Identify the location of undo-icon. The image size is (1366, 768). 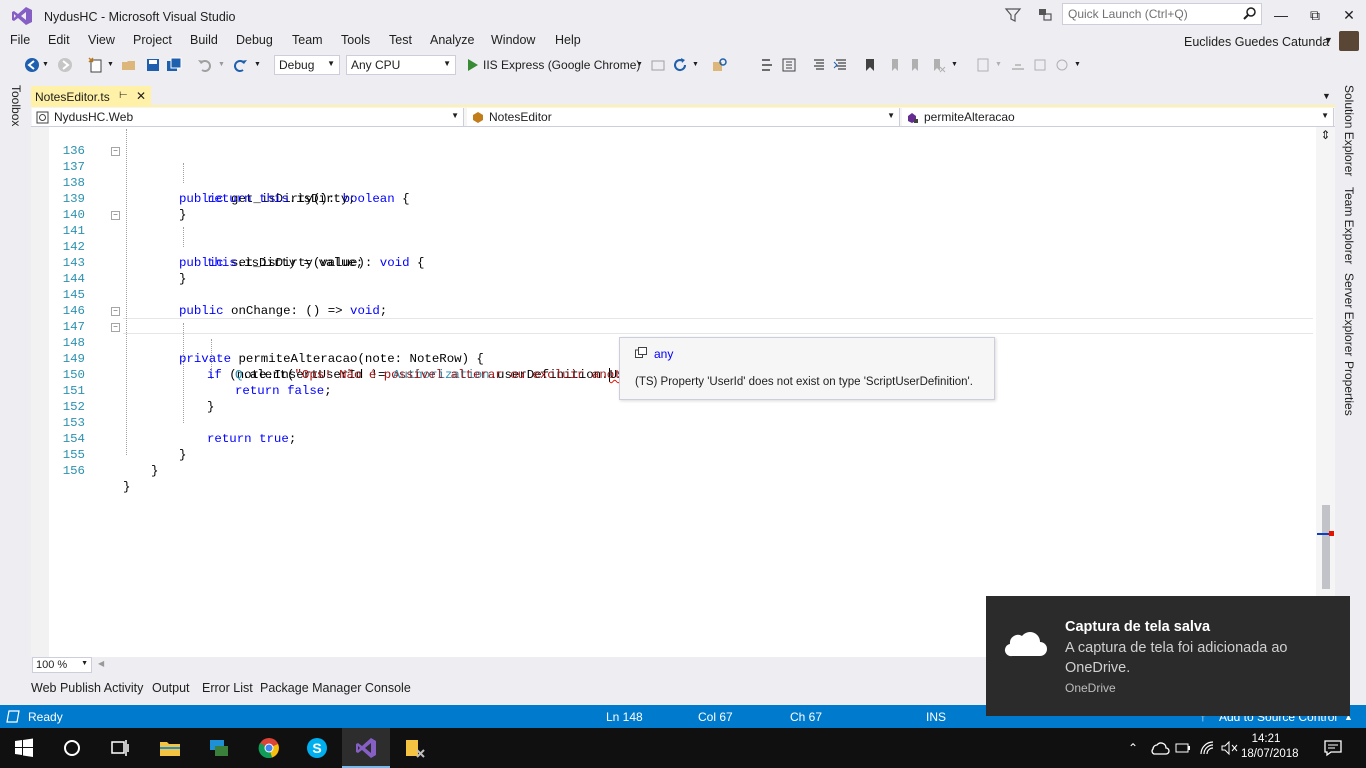
(205, 65).